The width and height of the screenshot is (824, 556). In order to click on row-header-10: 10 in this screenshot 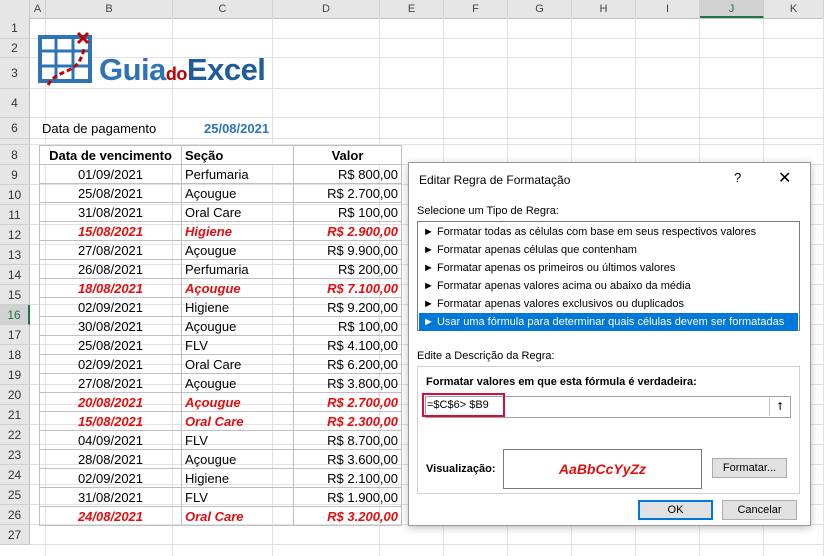, I will do `click(15, 195)`.